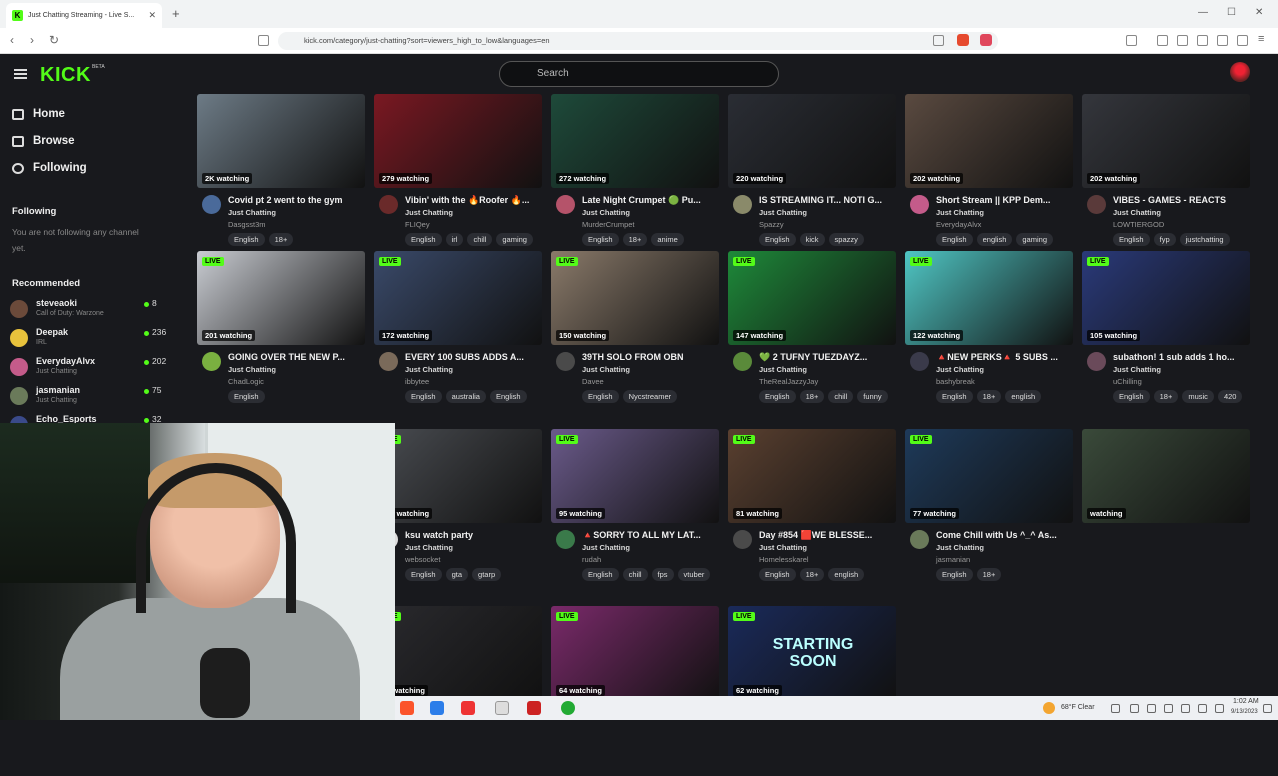 This screenshot has width=1278, height=776. What do you see at coordinates (281, 298) in the screenshot?
I see `stream-thumbnail: LIVE 201 watching` at bounding box center [281, 298].